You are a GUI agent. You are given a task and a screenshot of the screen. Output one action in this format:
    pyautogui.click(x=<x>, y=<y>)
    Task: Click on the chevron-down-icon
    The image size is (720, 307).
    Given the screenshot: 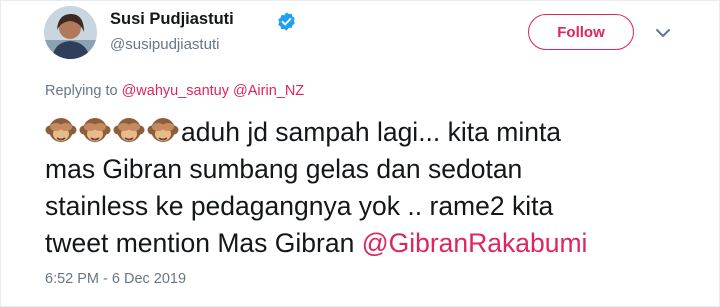 What is the action you would take?
    pyautogui.click(x=663, y=33)
    